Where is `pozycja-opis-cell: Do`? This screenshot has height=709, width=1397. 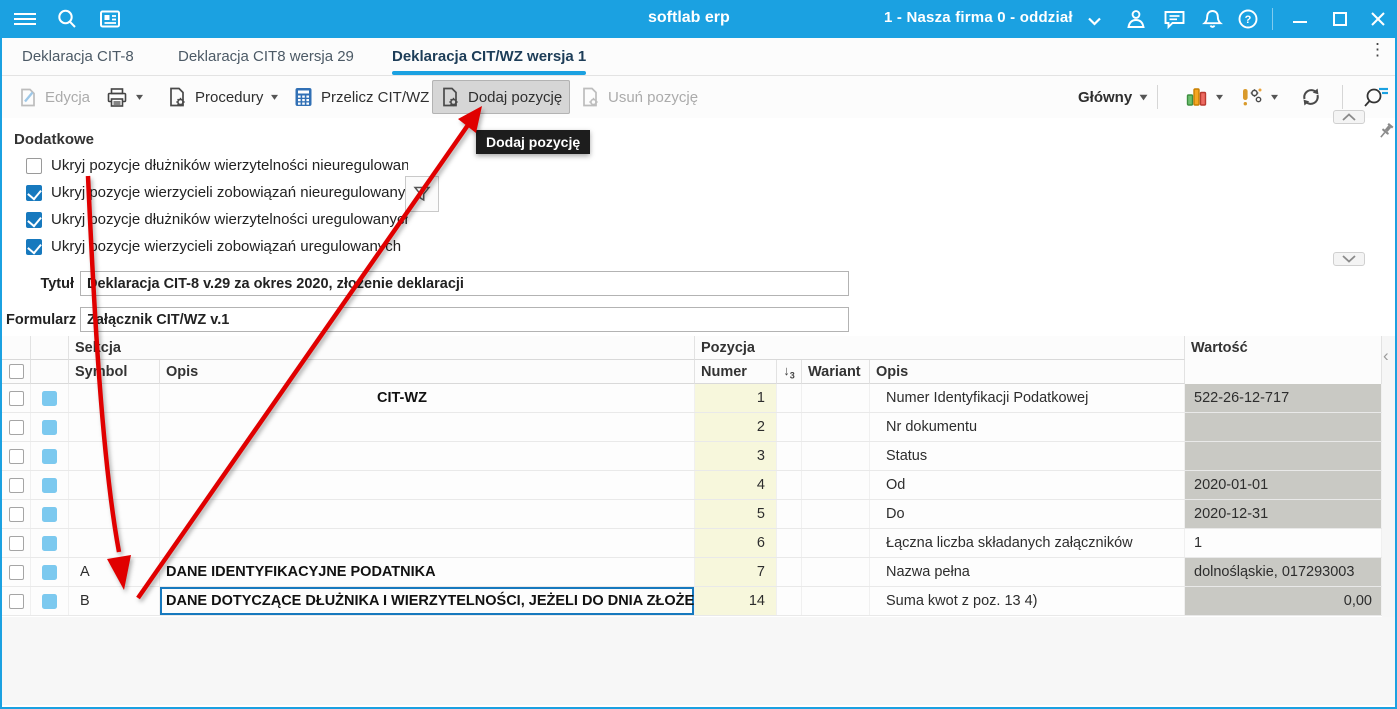
pozycja-opis-cell: Do is located at coordinates (1027, 514).